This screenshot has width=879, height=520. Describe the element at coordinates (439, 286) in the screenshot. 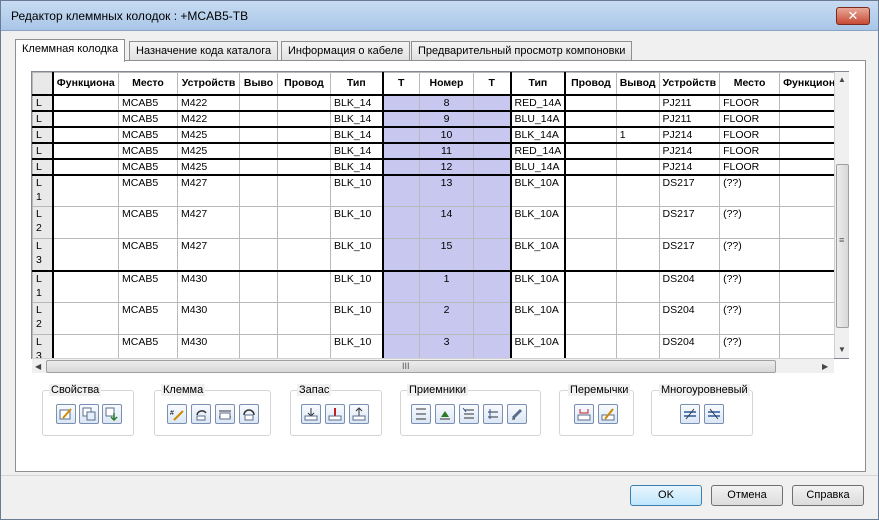

I see `table-row: L 1 MCAB5 M430 BLK_10 1 BLK_10A DS204 (??)` at that location.